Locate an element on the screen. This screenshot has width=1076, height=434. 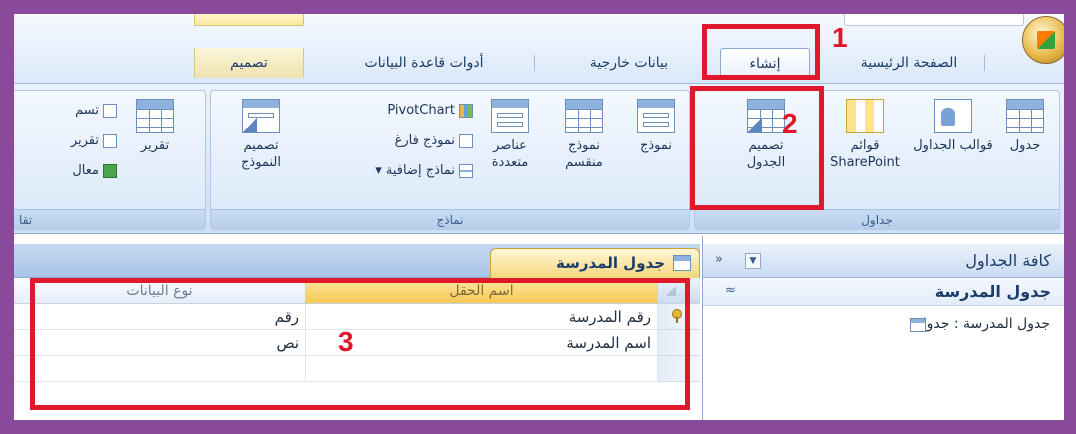
report-label: تقرير is located at coordinates (155, 145).